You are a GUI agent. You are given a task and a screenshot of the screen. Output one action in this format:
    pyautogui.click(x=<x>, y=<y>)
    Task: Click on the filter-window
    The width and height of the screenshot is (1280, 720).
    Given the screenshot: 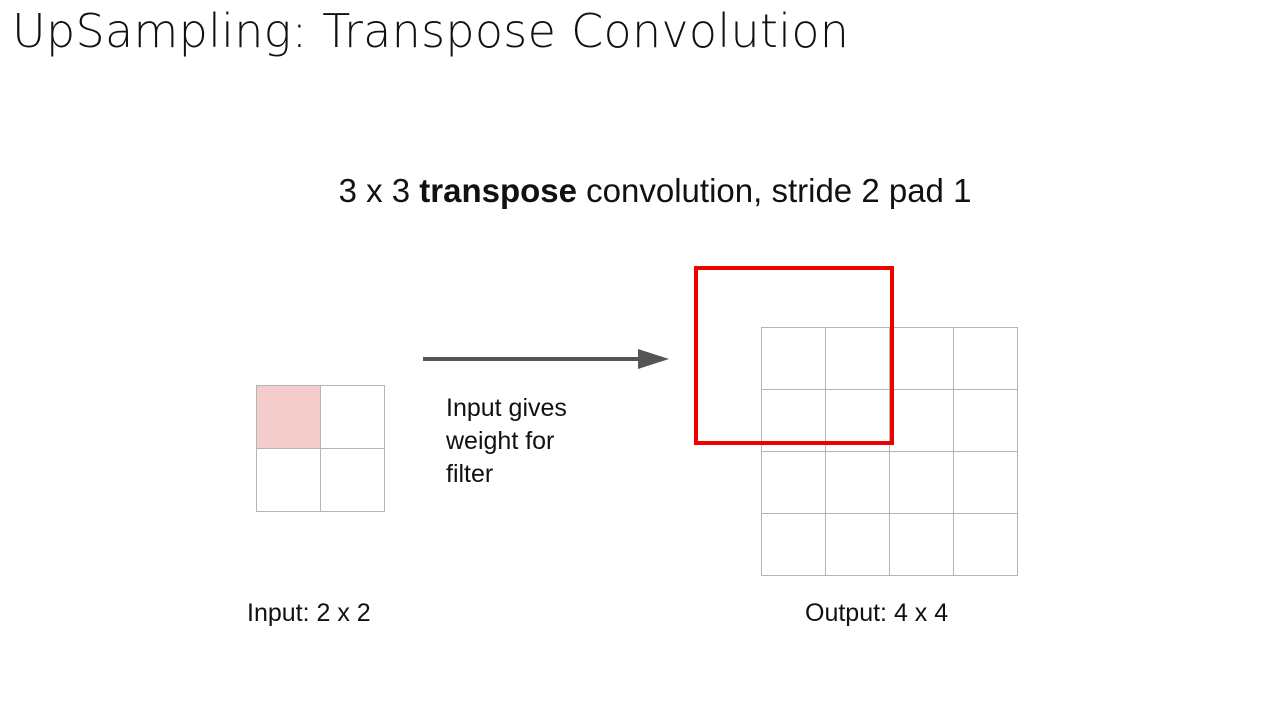 What is the action you would take?
    pyautogui.click(x=794, y=355)
    